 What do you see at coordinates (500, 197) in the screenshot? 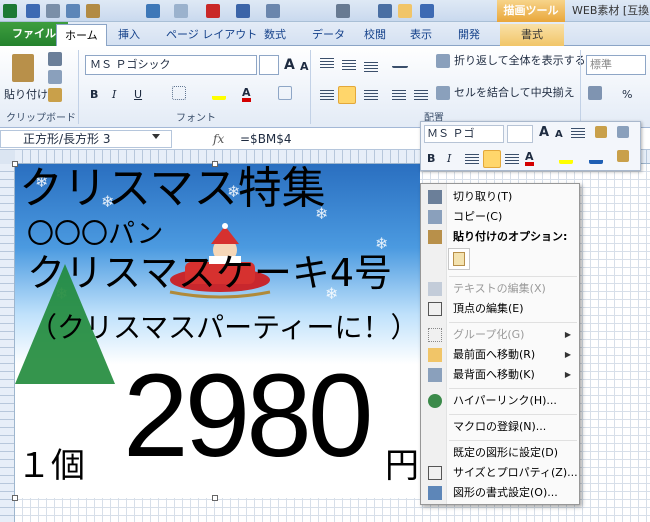
I see `menu-item-cut: 切り取り(T)` at bounding box center [500, 197].